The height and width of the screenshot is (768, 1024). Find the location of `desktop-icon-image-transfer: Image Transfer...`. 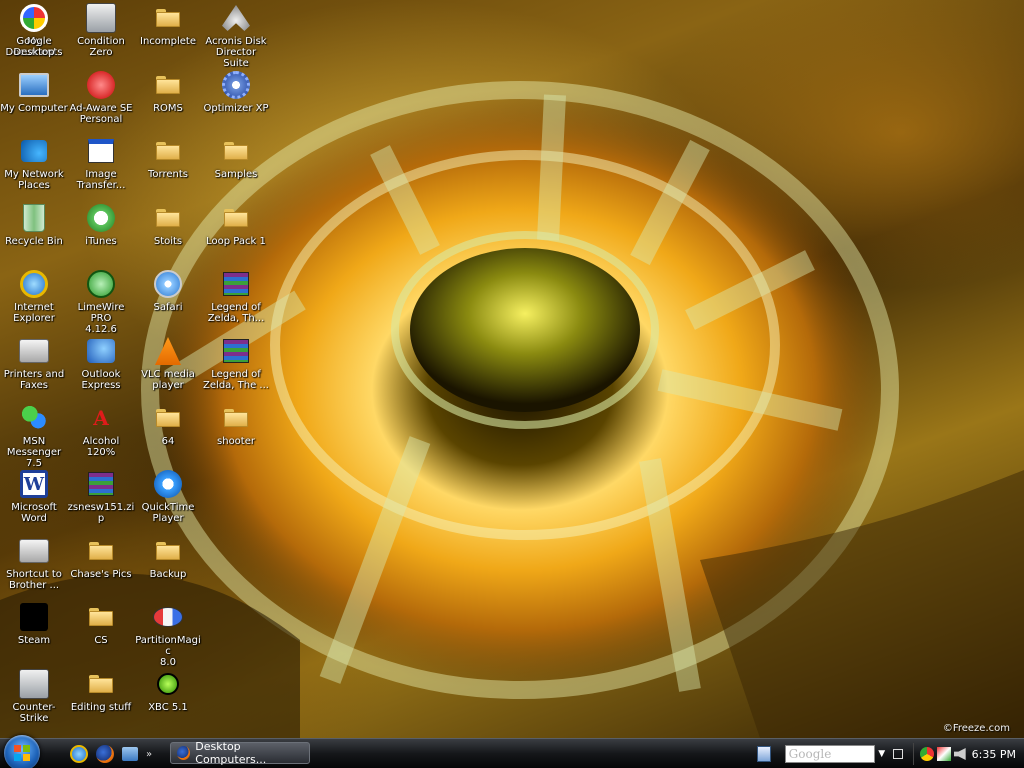

desktop-icon-image-transfer: Image Transfer... is located at coordinates (101, 162).